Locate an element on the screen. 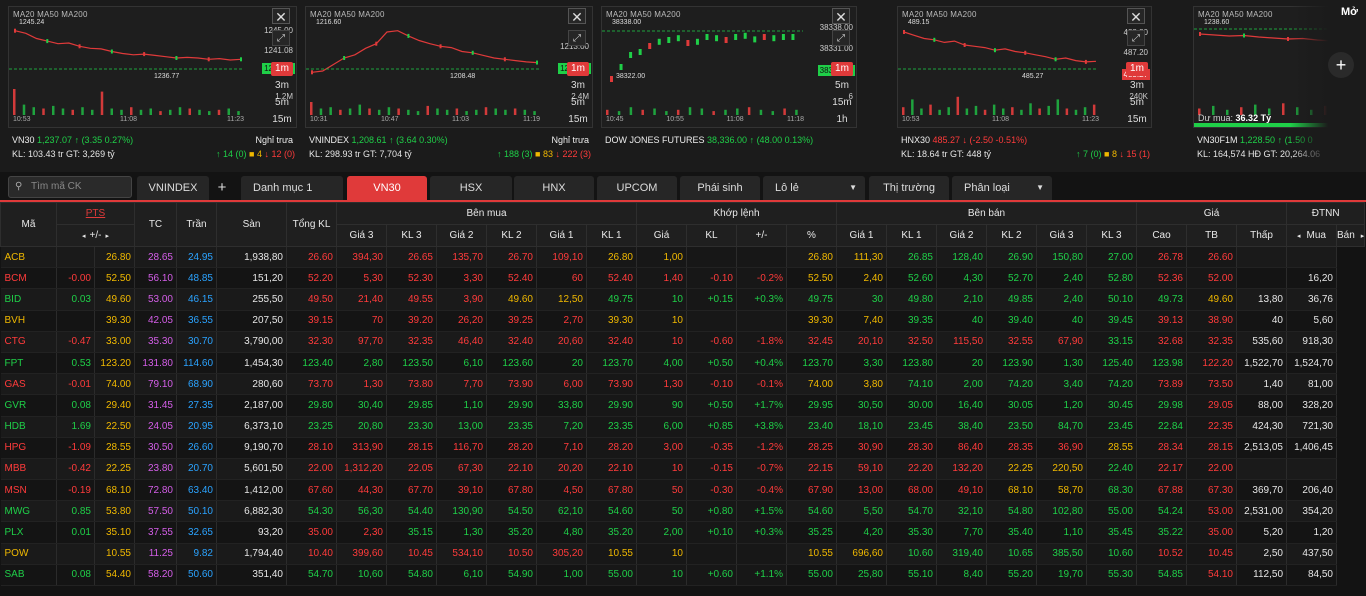 The height and width of the screenshot is (596, 1366). col-sell-giá3: Giá 3 is located at coordinates (1061, 235).